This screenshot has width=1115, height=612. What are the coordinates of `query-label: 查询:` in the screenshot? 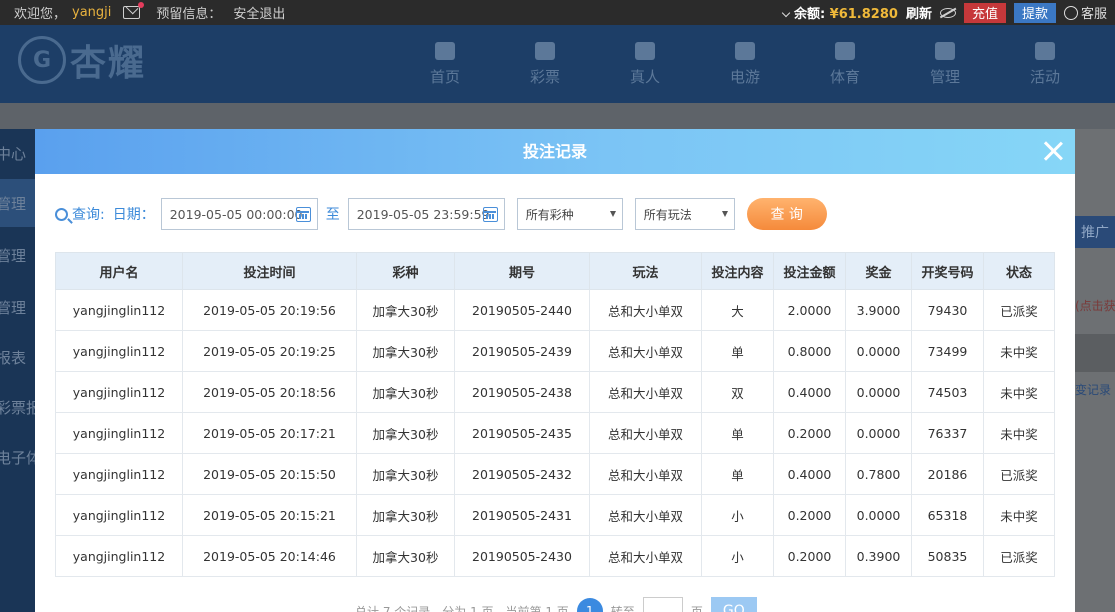 It's located at (88, 215).